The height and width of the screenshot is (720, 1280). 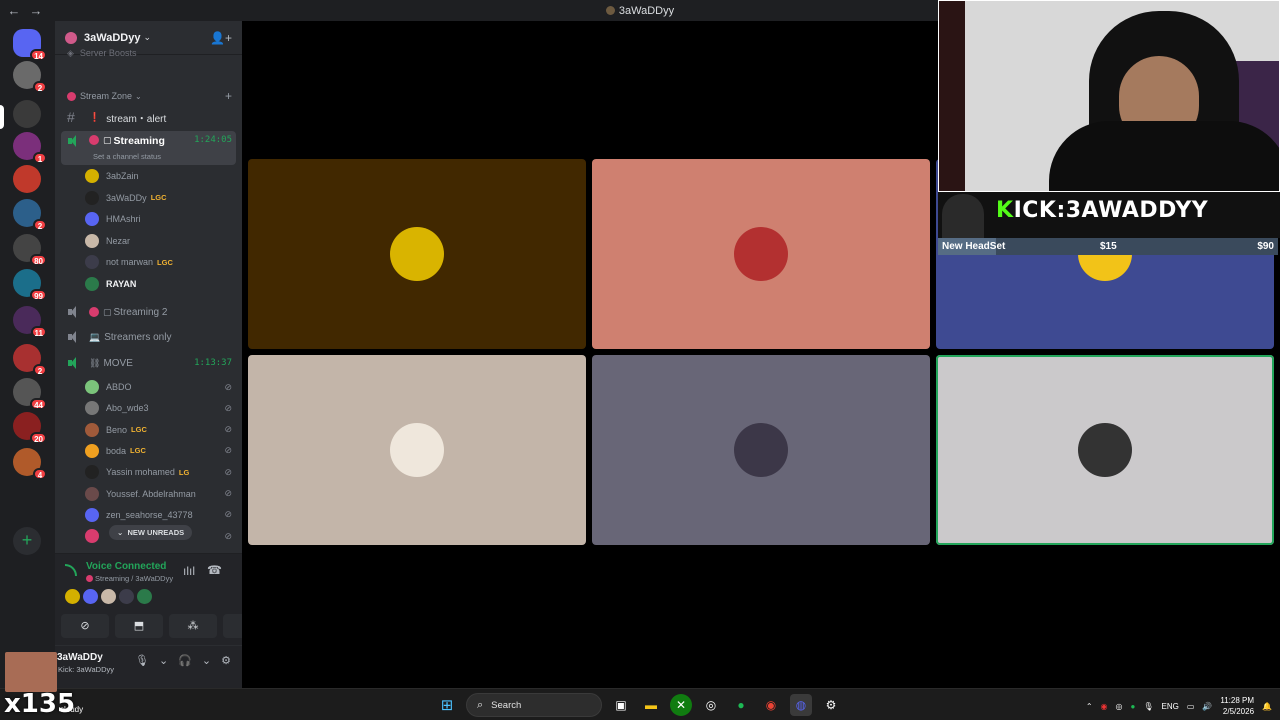 I want to click on voice-user: Nezar, so click(x=158, y=241).